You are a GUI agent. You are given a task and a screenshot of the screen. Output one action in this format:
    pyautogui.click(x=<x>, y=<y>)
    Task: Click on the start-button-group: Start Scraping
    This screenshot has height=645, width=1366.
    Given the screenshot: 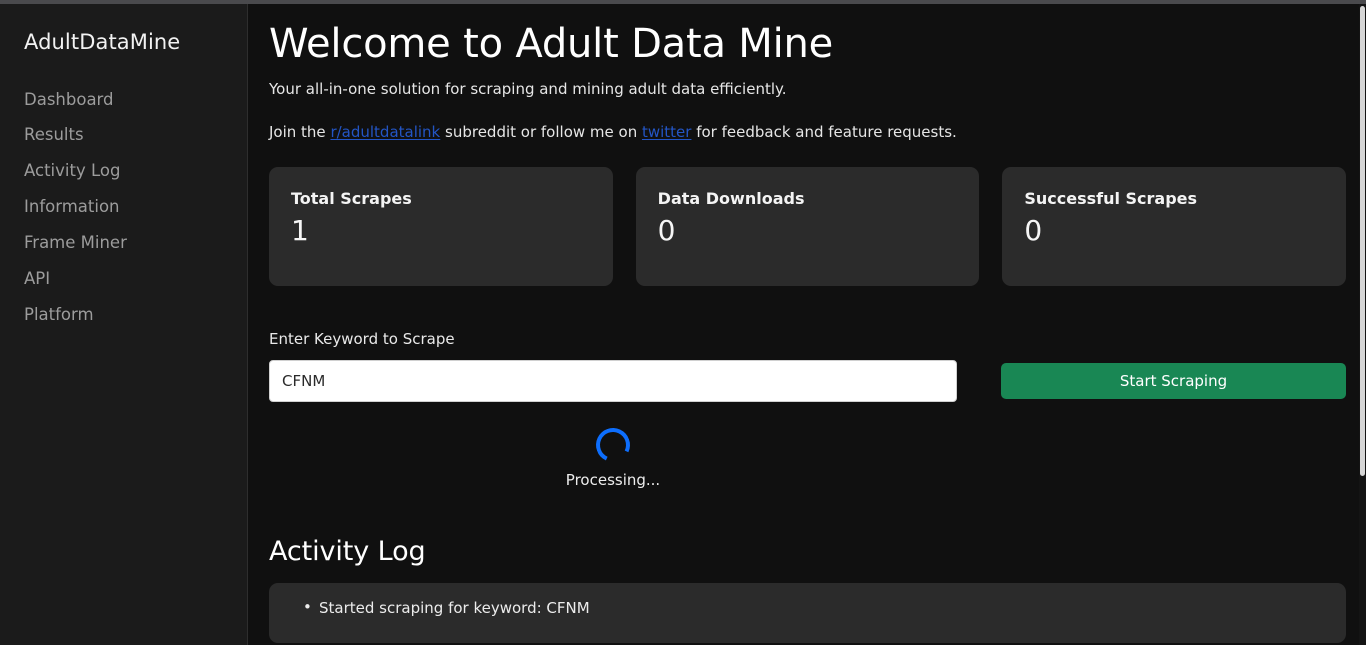 What is the action you would take?
    pyautogui.click(x=1173, y=382)
    